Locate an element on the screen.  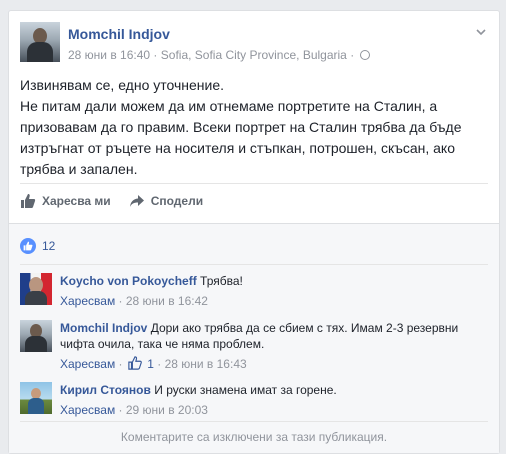
comment-author: Кирил Стоянов is located at coordinates (105, 390).